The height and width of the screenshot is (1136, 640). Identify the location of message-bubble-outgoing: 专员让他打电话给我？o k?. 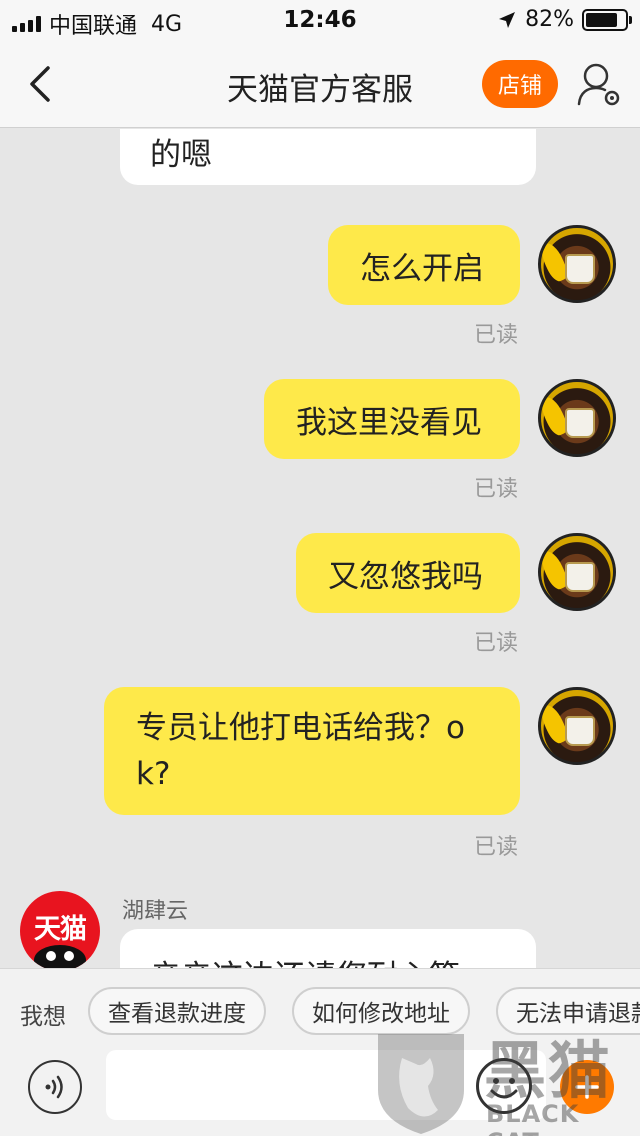
(312, 751).